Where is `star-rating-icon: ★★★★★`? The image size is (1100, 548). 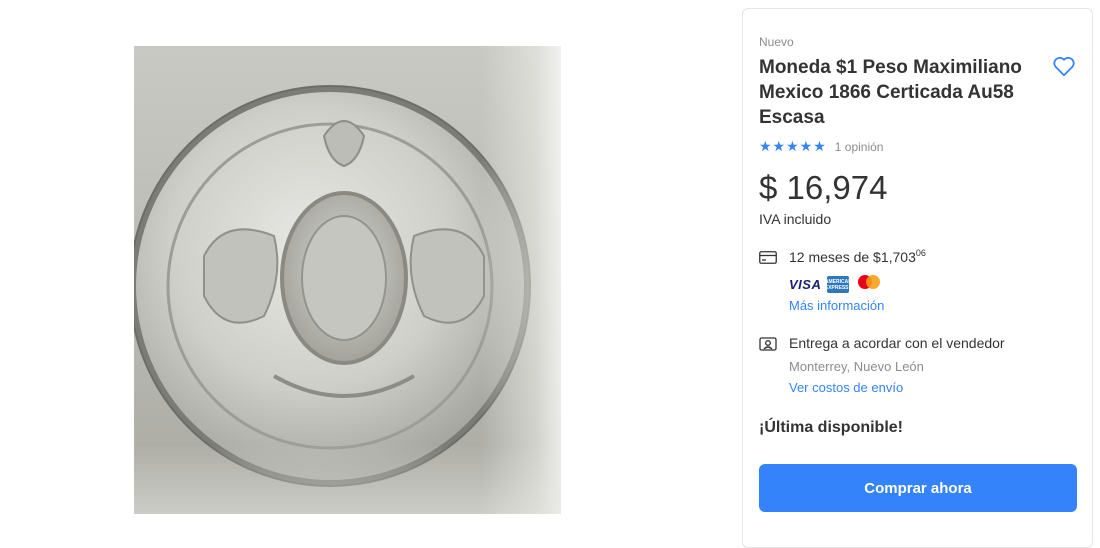 star-rating-icon: ★★★★★ is located at coordinates (793, 146).